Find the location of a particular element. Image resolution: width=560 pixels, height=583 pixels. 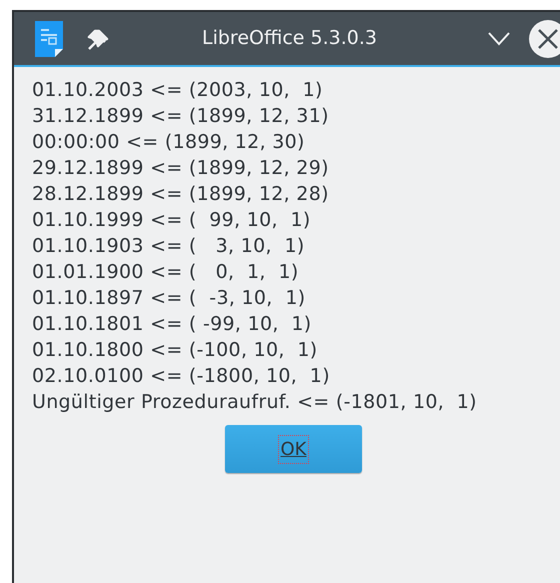

message-line: 01.10.1999 <= ( 99, 10, 1) is located at coordinates (172, 220).